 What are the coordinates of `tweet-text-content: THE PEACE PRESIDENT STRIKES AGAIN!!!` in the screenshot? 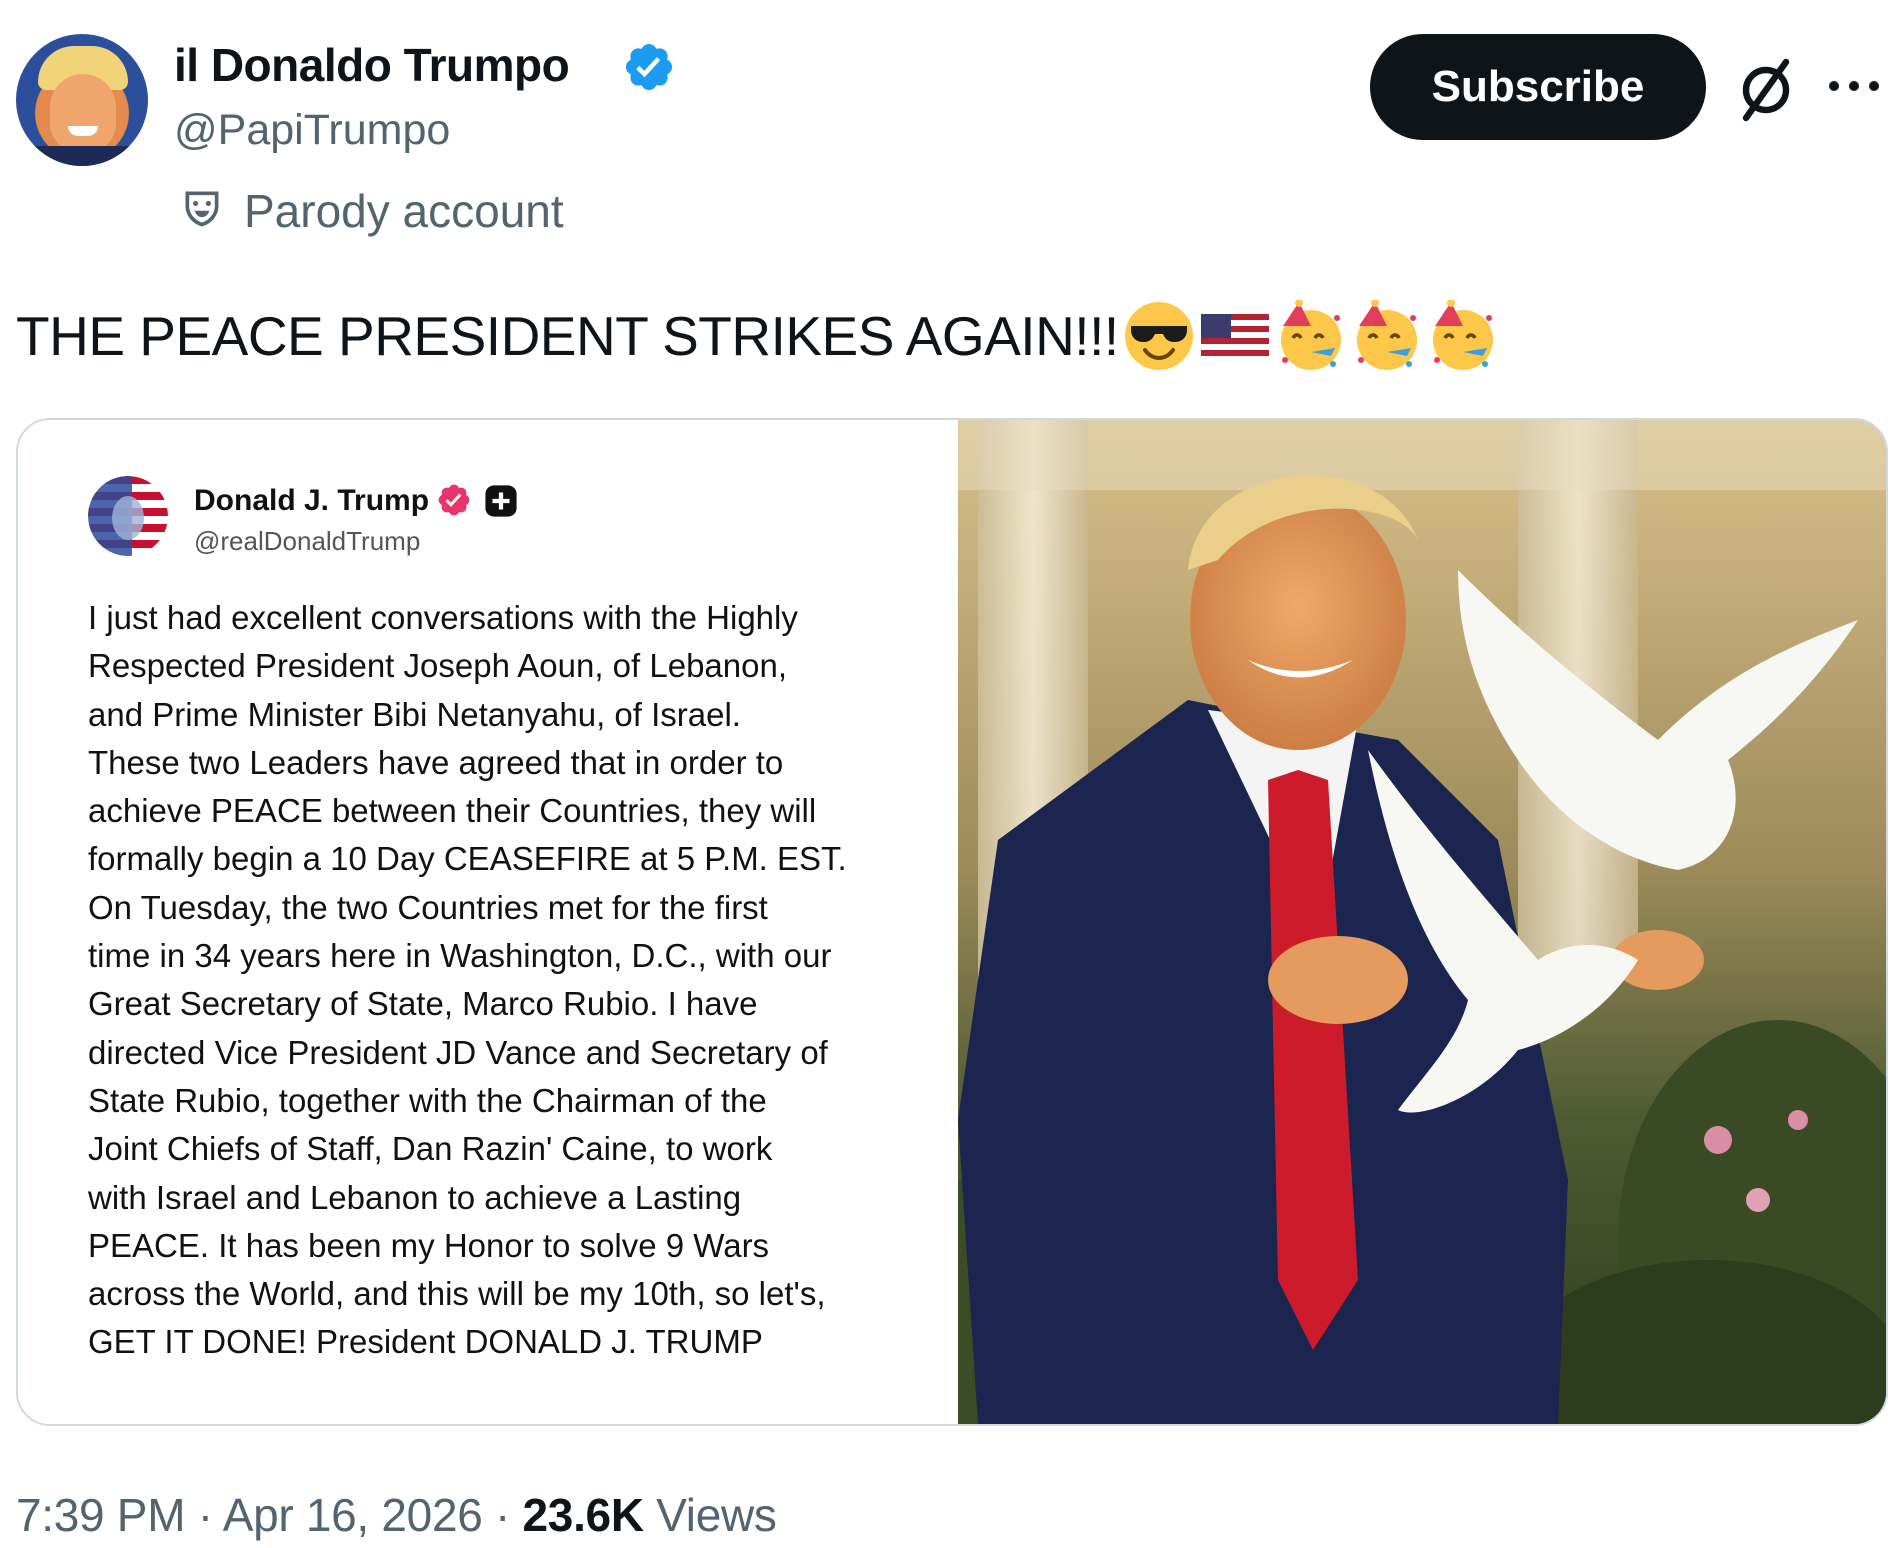 It's located at (567, 336).